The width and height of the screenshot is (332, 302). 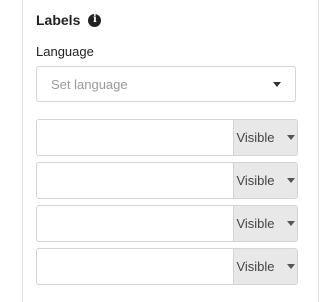 What do you see at coordinates (166, 84) in the screenshot?
I see `language-select: Set language` at bounding box center [166, 84].